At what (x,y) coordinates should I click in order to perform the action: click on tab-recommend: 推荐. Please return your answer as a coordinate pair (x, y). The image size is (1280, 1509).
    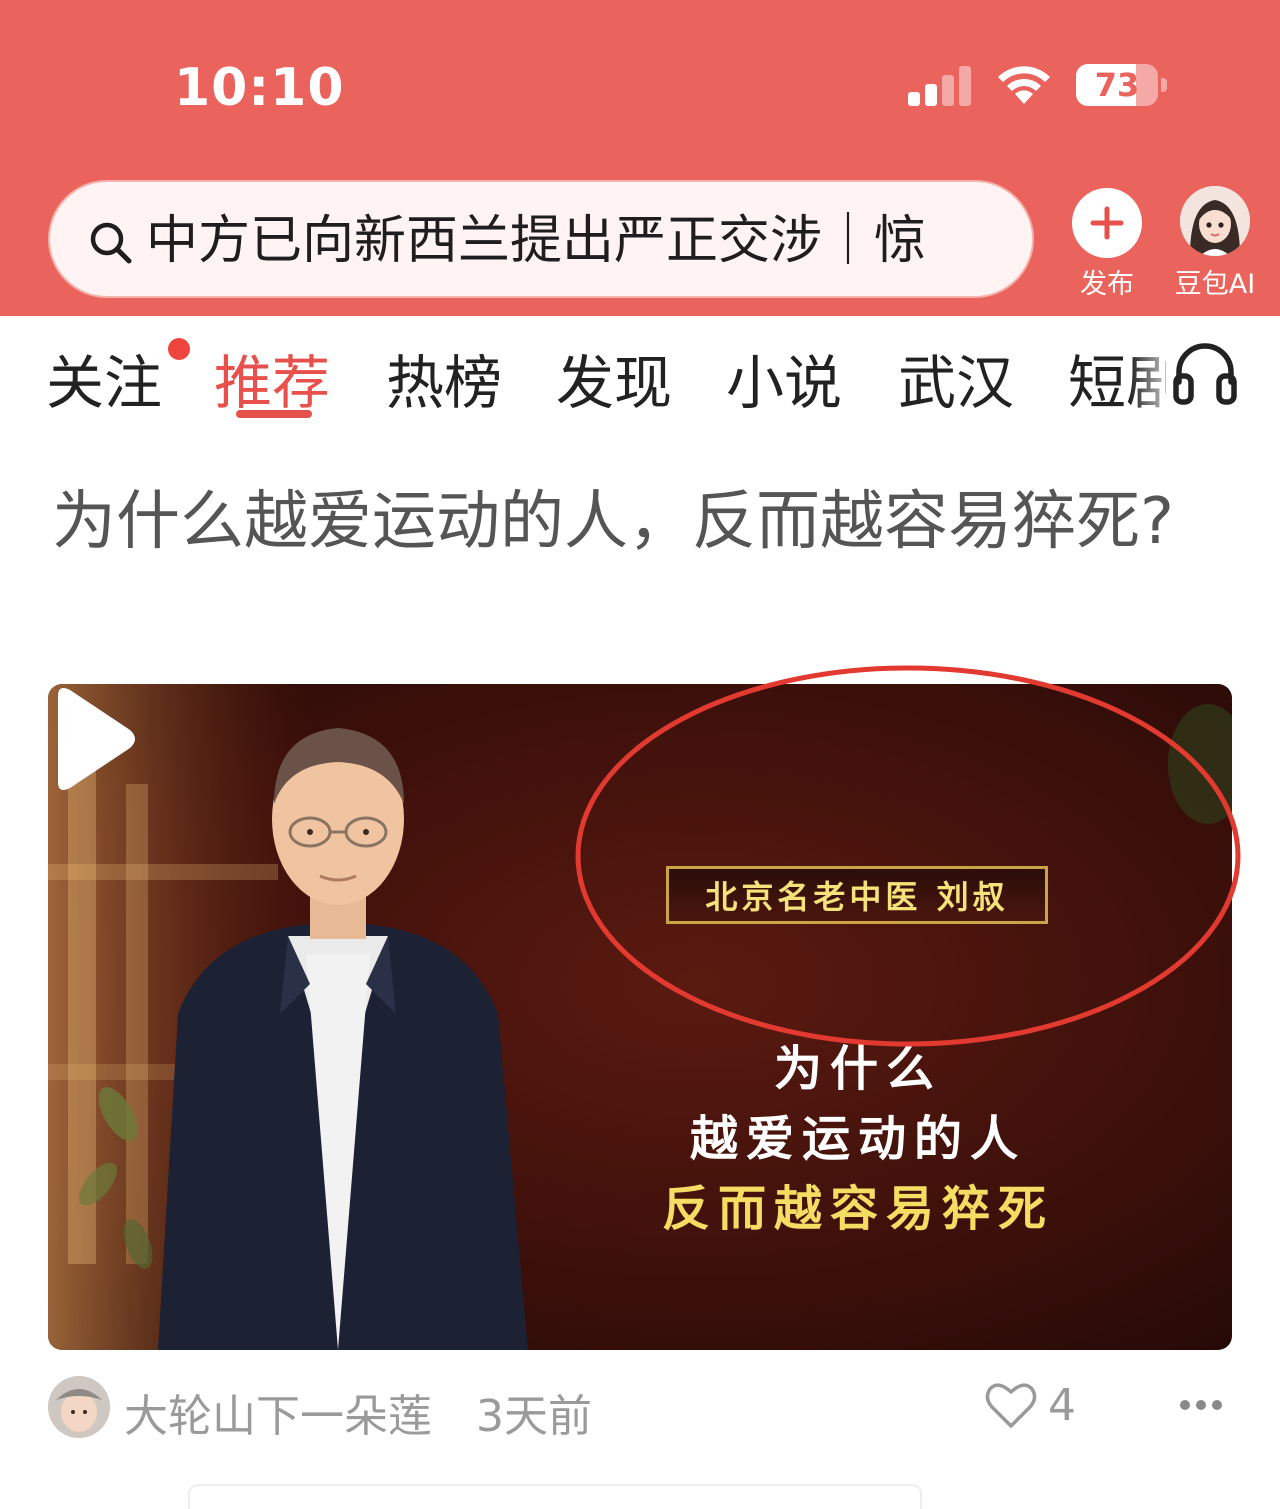
    Looking at the image, I should click on (272, 378).